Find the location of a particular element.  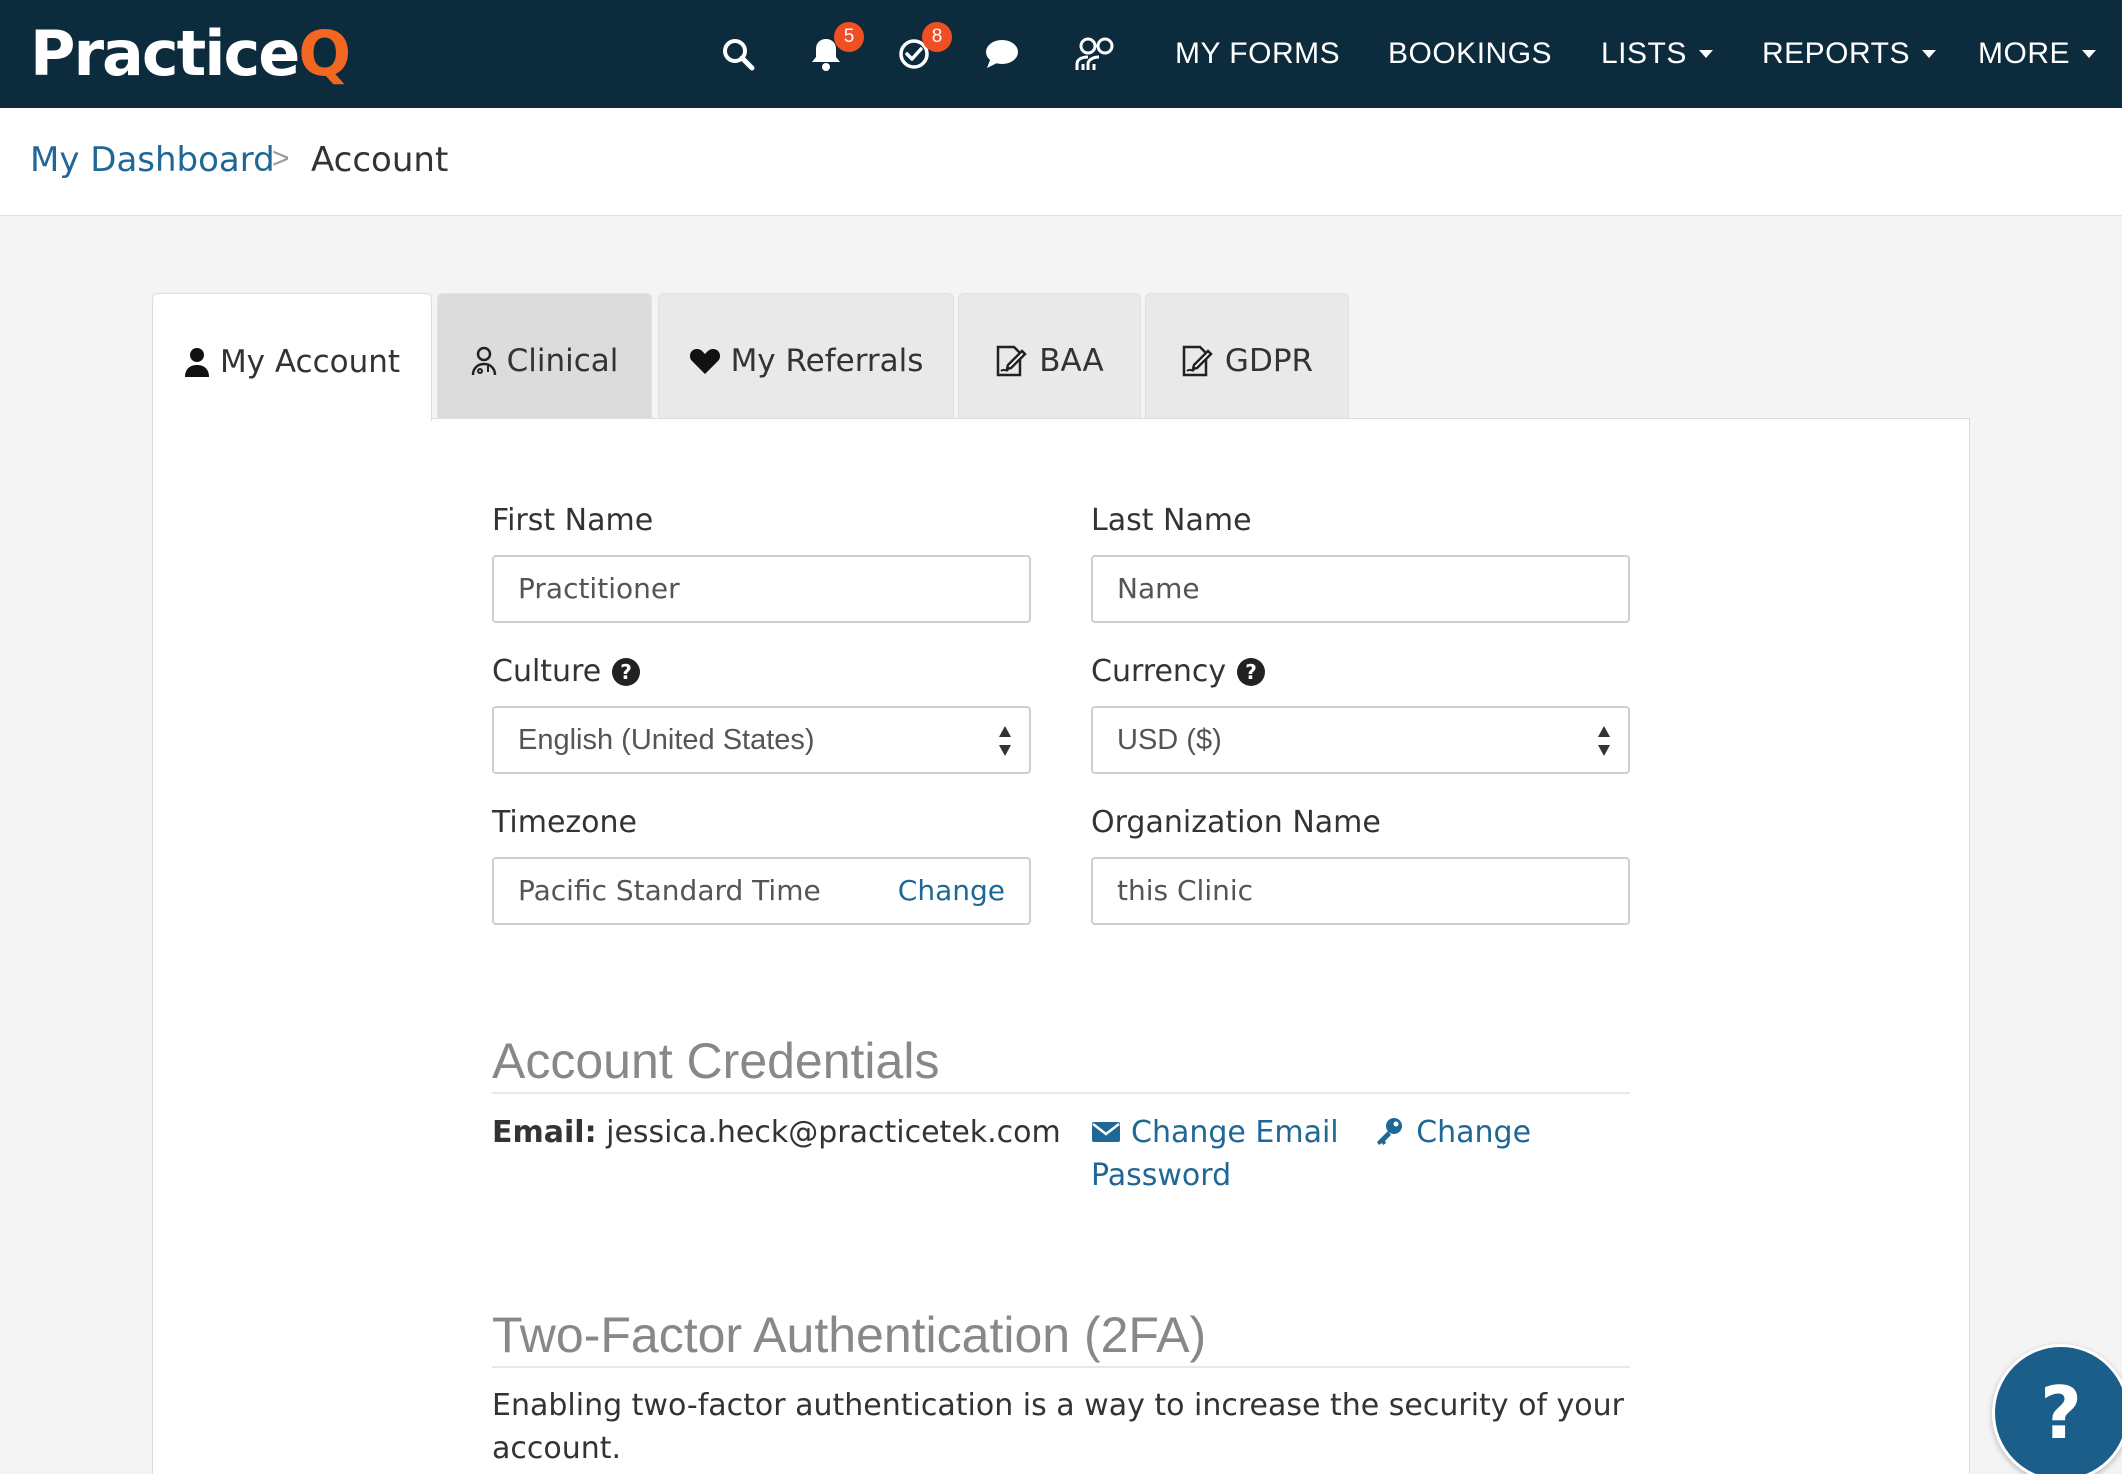

envelope-icon is located at coordinates (1106, 1132).